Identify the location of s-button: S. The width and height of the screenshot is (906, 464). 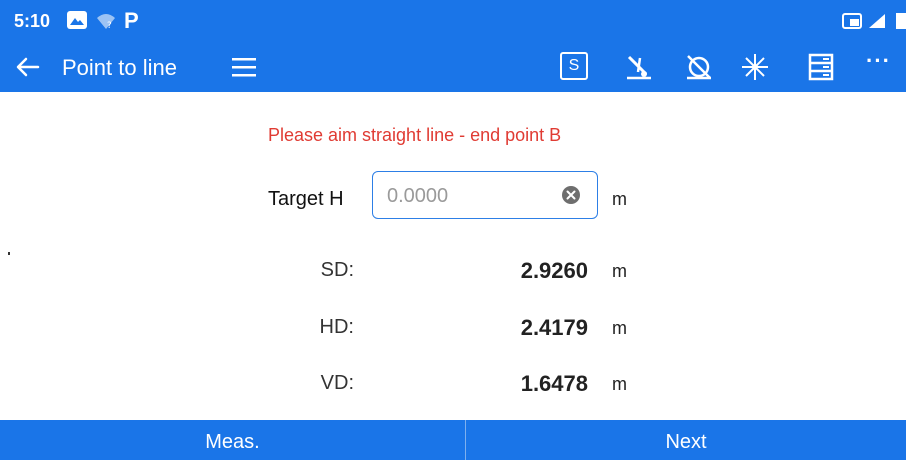
(574, 66).